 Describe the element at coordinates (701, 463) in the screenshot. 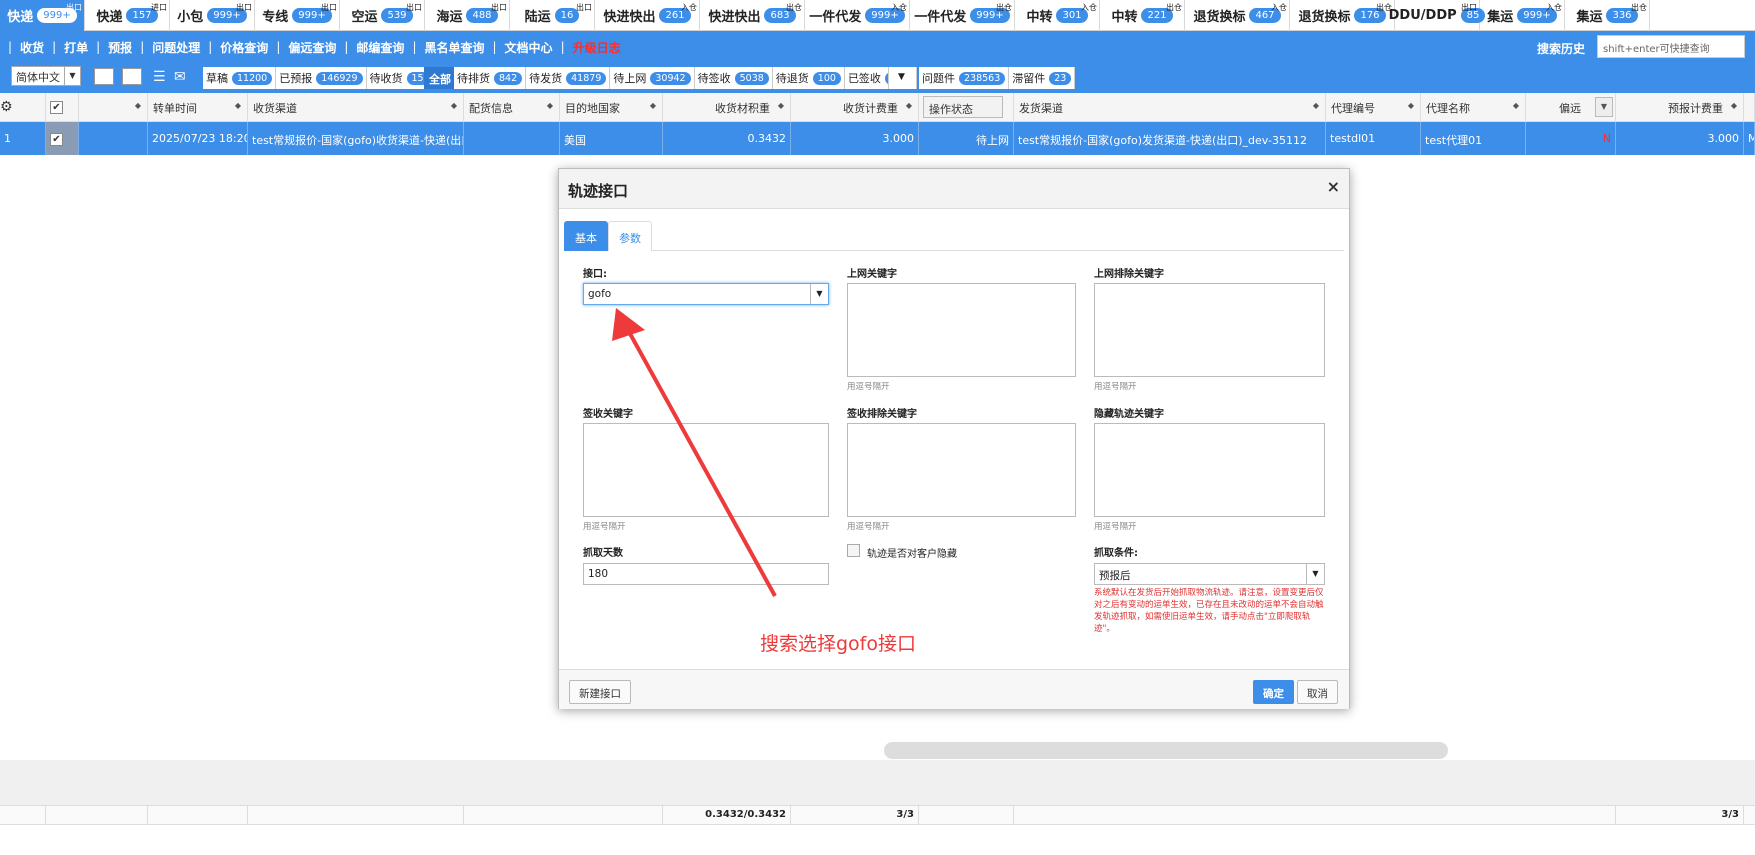

I see `arrow-shaft` at that location.